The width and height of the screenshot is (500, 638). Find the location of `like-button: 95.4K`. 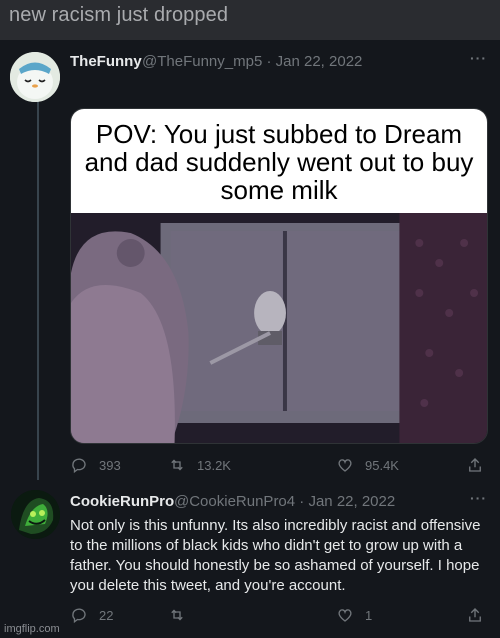

like-button: 95.4K is located at coordinates (367, 465).